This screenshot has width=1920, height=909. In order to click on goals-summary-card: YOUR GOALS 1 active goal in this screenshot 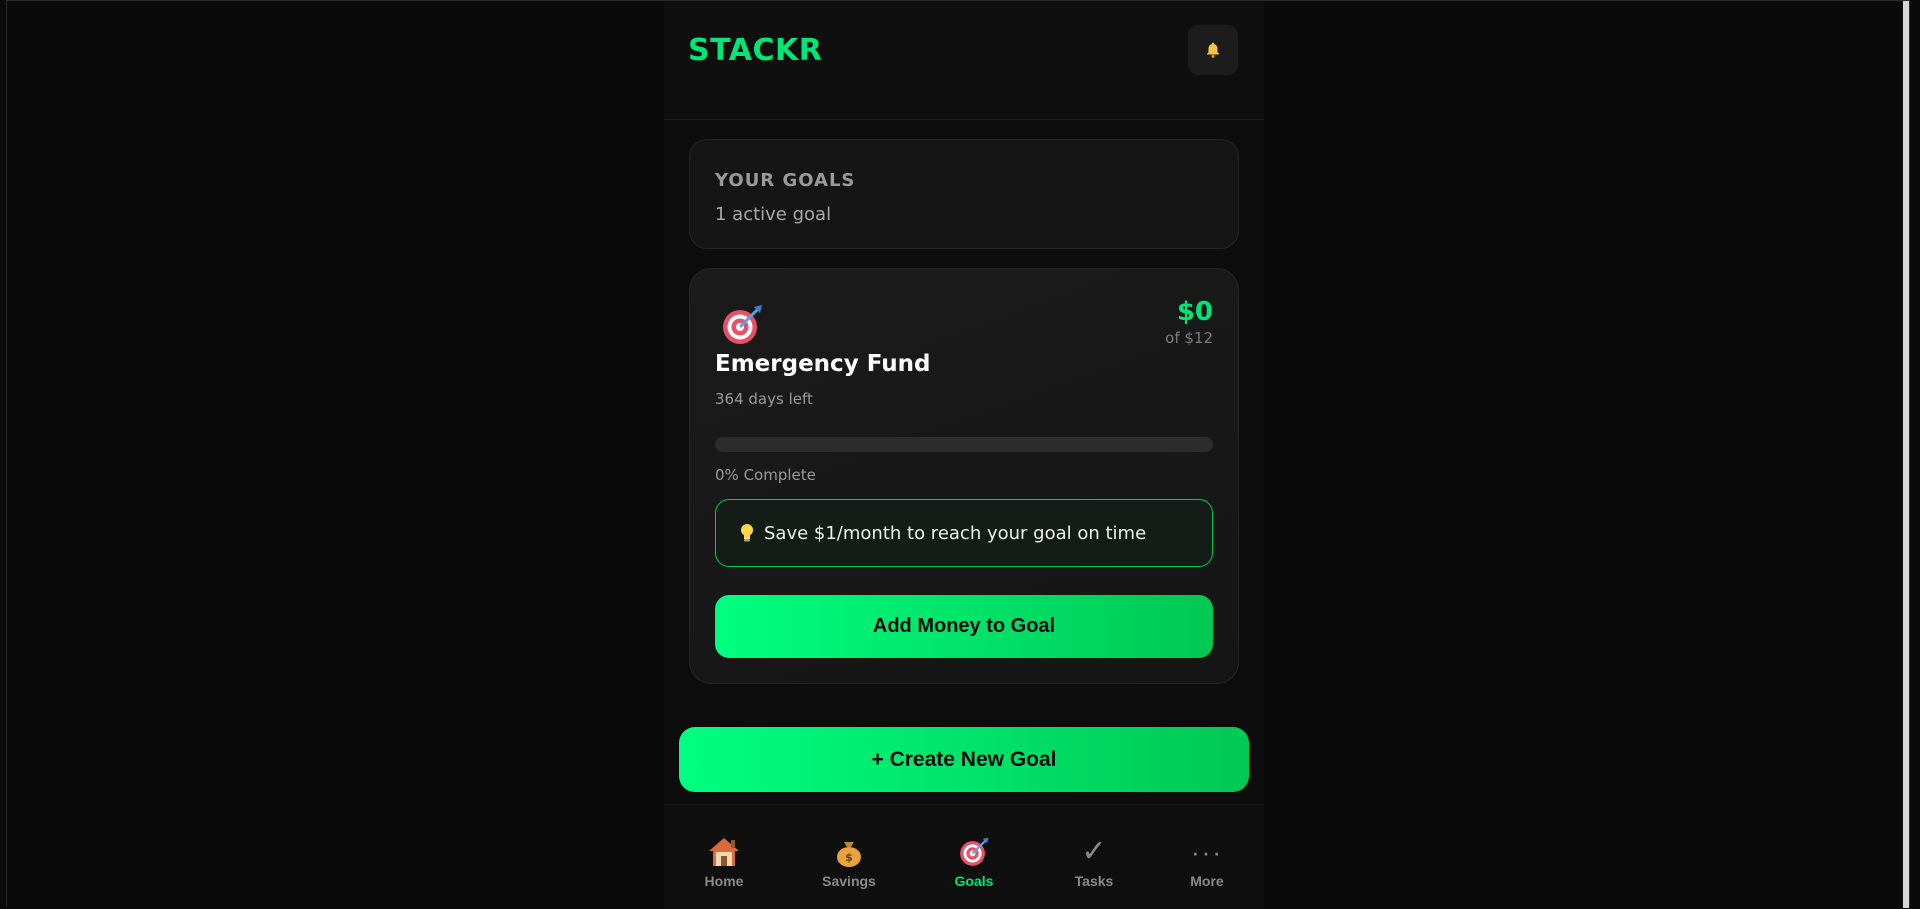, I will do `click(964, 194)`.